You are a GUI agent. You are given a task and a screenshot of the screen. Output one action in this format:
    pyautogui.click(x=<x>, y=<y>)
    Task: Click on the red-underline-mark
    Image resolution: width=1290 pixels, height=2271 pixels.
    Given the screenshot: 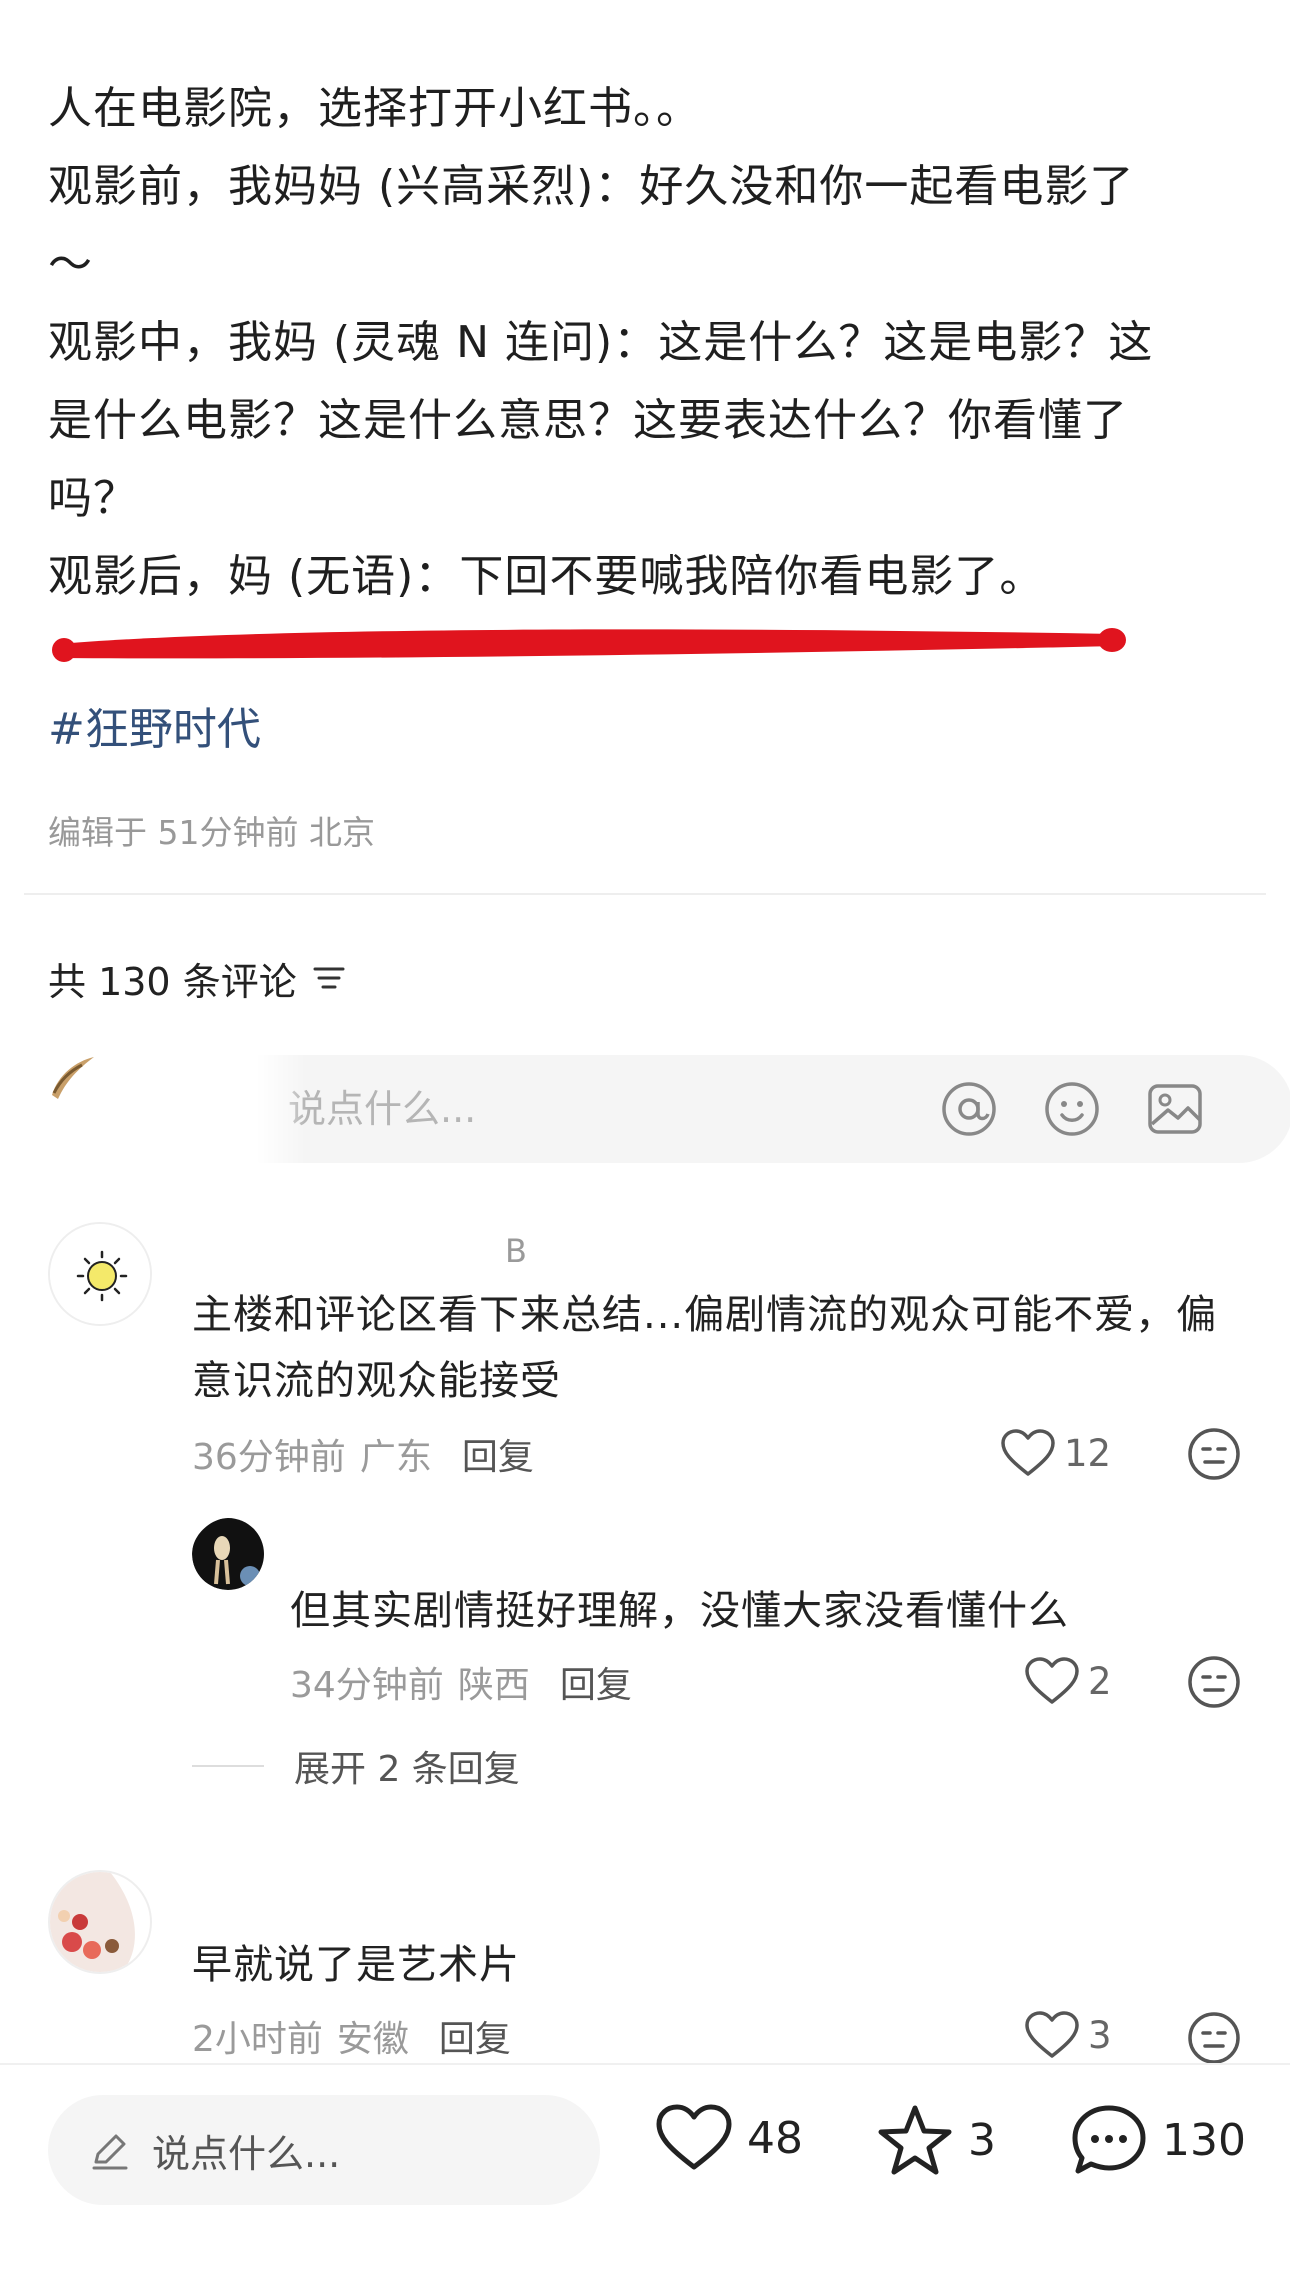 What is the action you would take?
    pyautogui.click(x=589, y=645)
    